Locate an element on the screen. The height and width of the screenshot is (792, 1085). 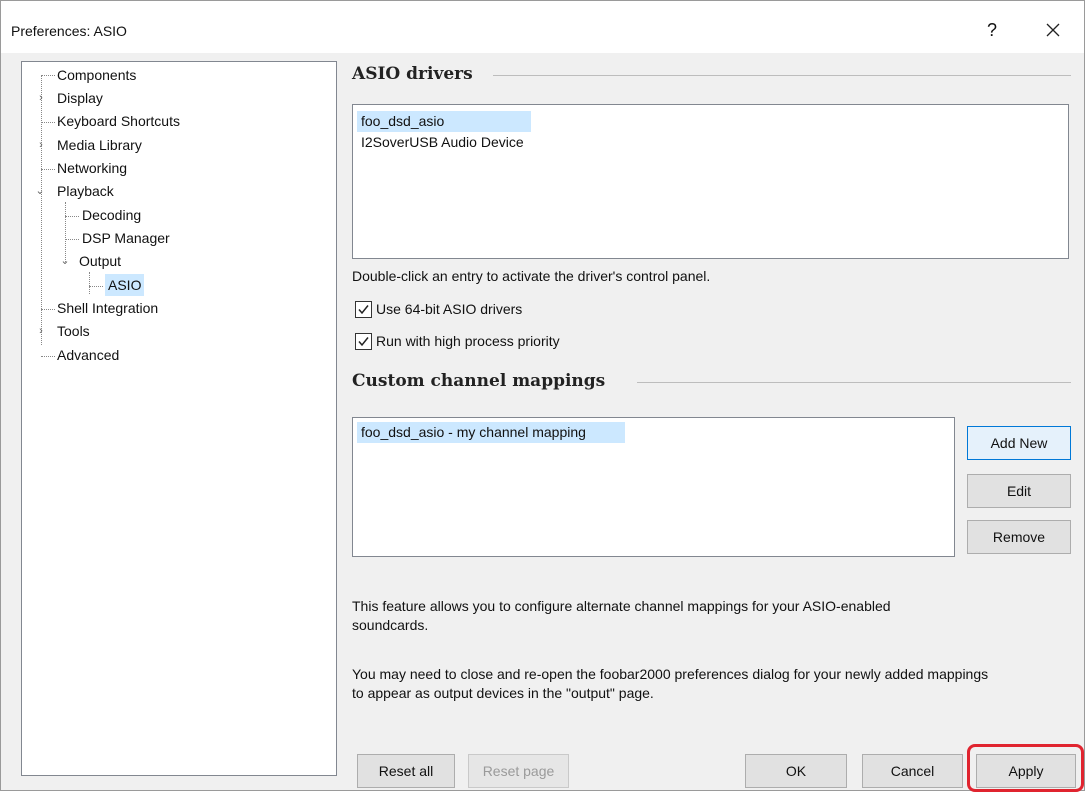
tree-item-label: DSP Manager is located at coordinates (126, 238).